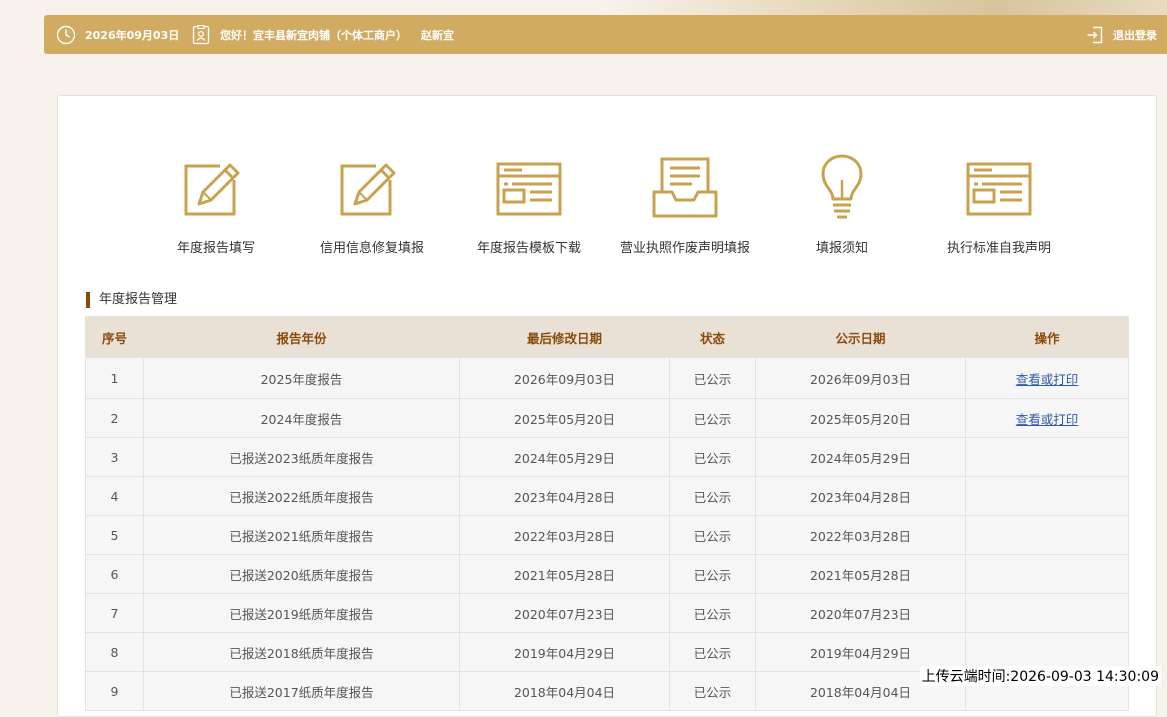 This screenshot has height=717, width=1167. I want to click on report-year: 已报送2023纸质年度报告, so click(301, 457).